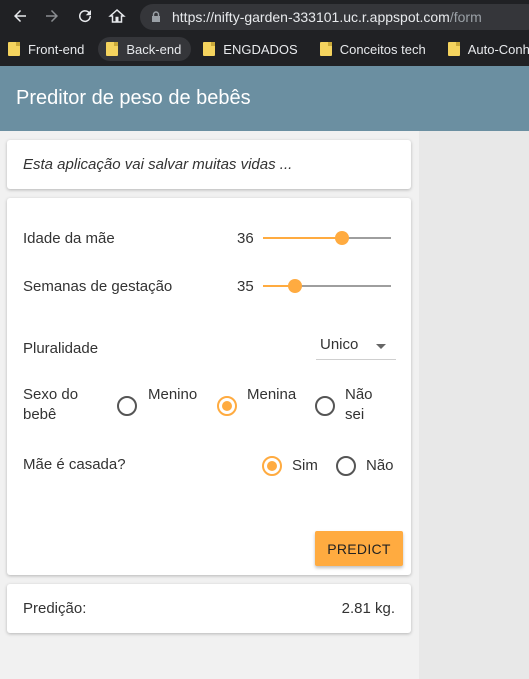  Describe the element at coordinates (133, 98) in the screenshot. I see `page-title: Preditor de peso de bebês` at that location.